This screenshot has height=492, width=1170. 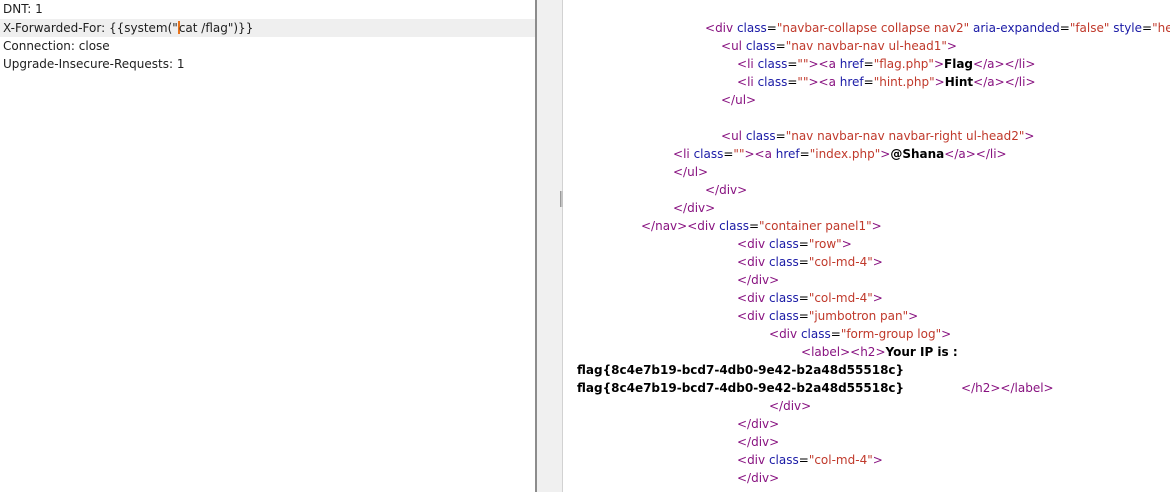 I want to click on request-header-line: DNT: 1, so click(x=23, y=9).